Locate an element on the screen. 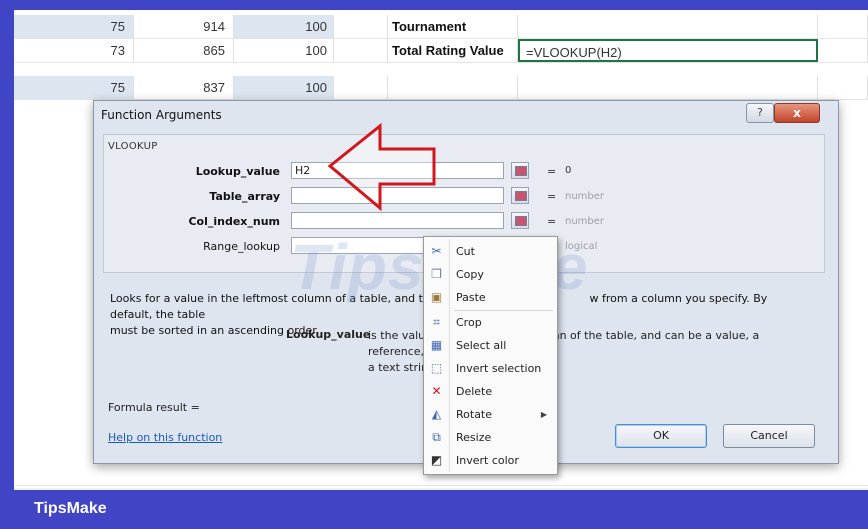 The image size is (868, 529). formula-result-label: Formula result = is located at coordinates (154, 407).